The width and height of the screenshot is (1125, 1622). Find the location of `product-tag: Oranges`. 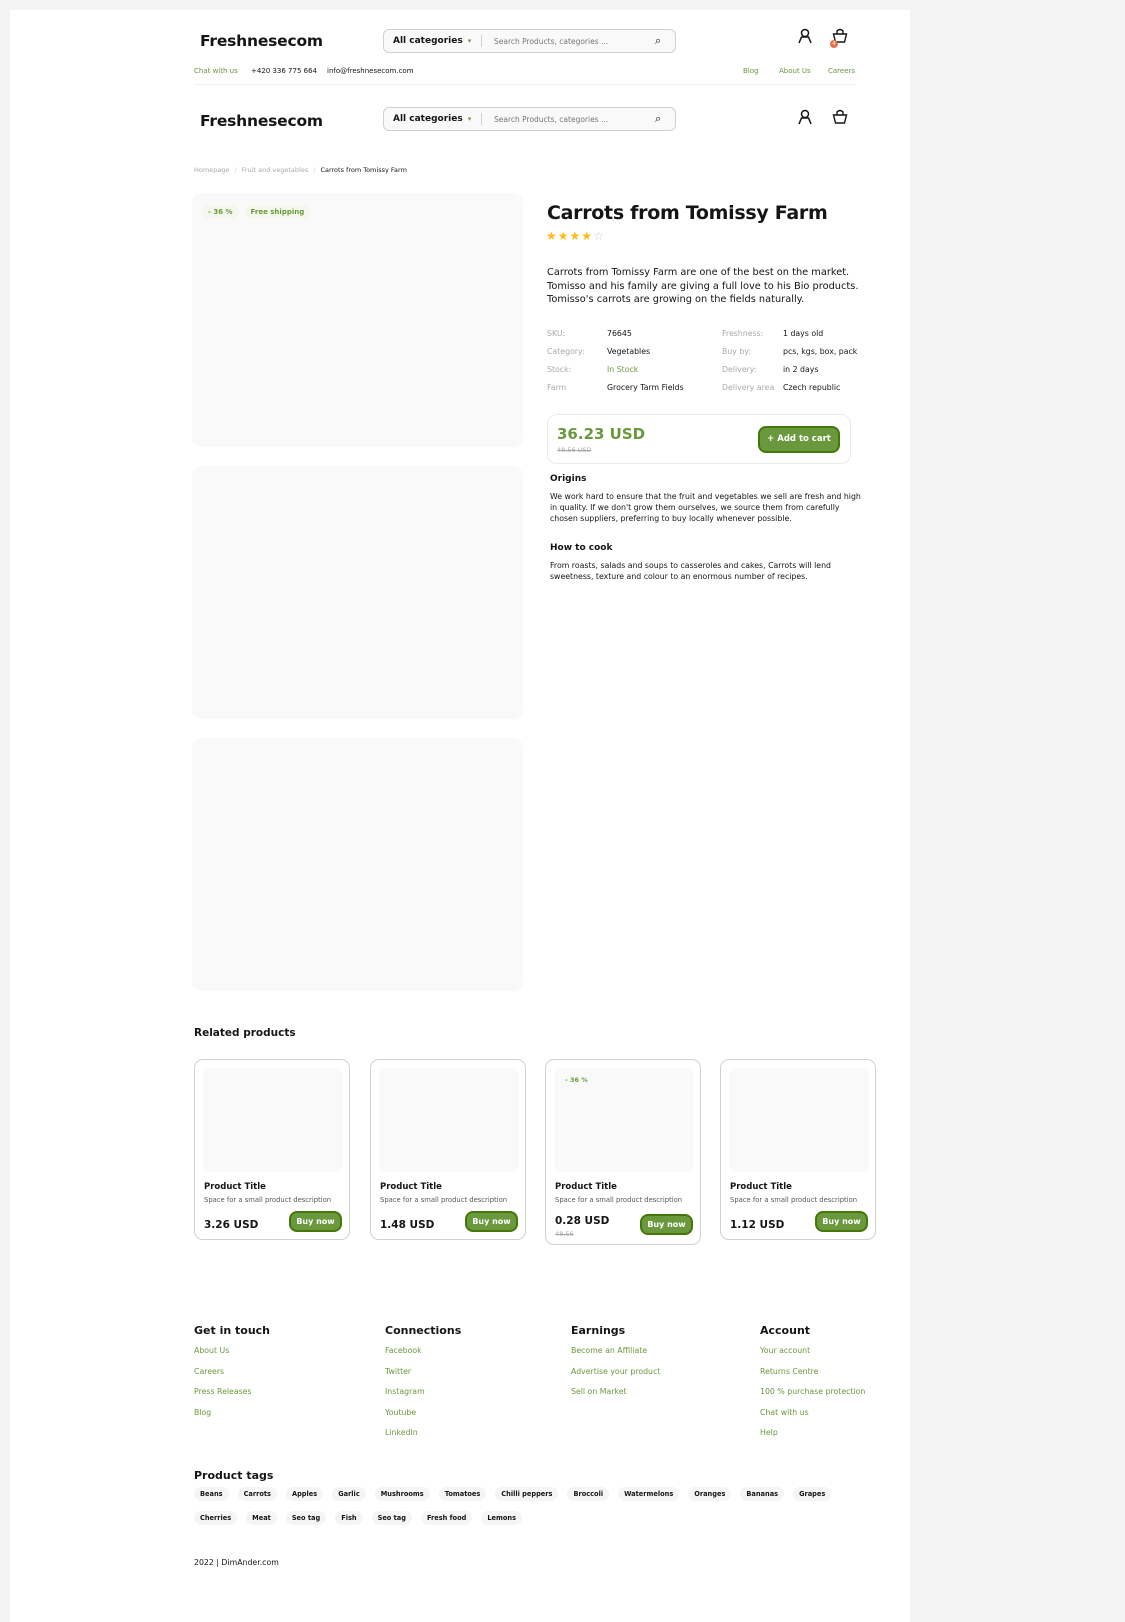

product-tag: Oranges is located at coordinates (710, 1494).